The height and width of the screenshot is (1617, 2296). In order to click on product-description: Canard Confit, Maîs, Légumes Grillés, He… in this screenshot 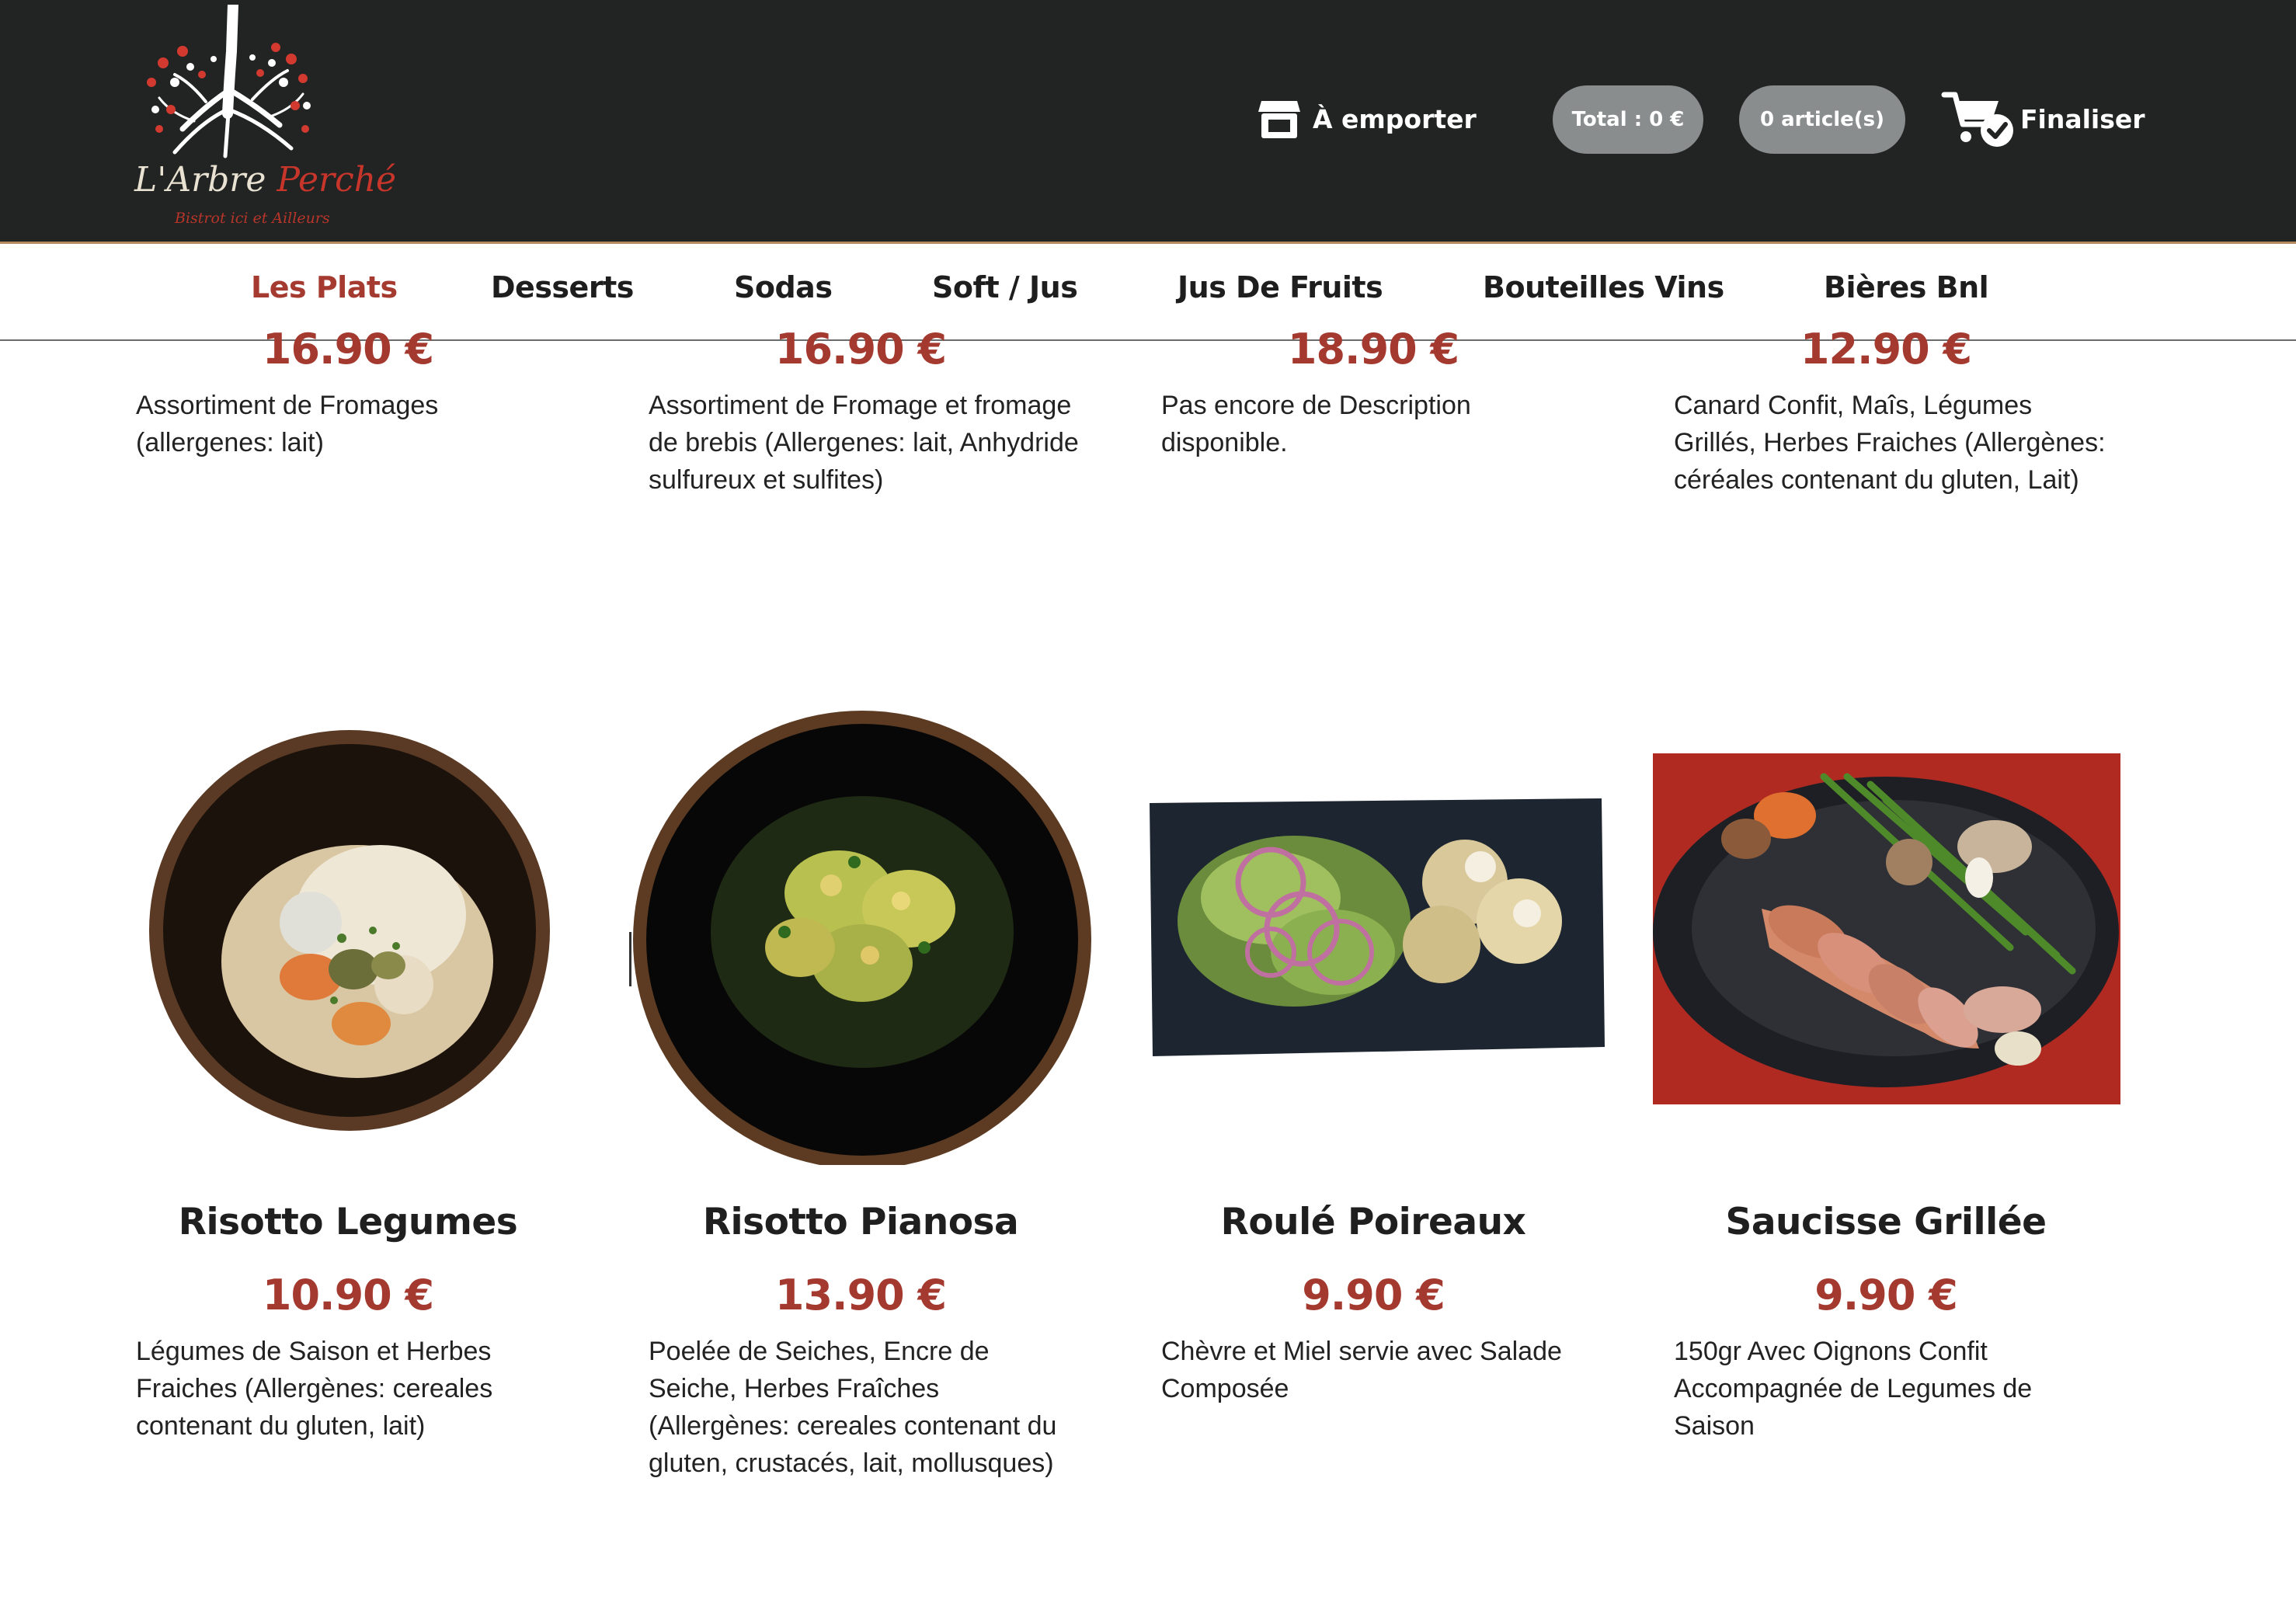, I will do `click(1890, 443)`.